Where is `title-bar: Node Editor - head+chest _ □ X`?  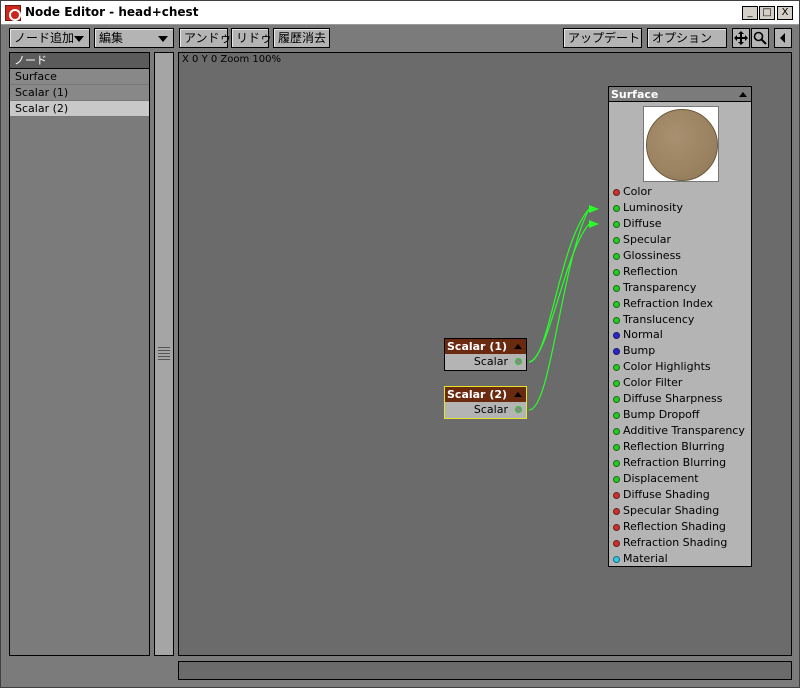
title-bar: Node Editor - head+chest _ □ X is located at coordinates (400, 13).